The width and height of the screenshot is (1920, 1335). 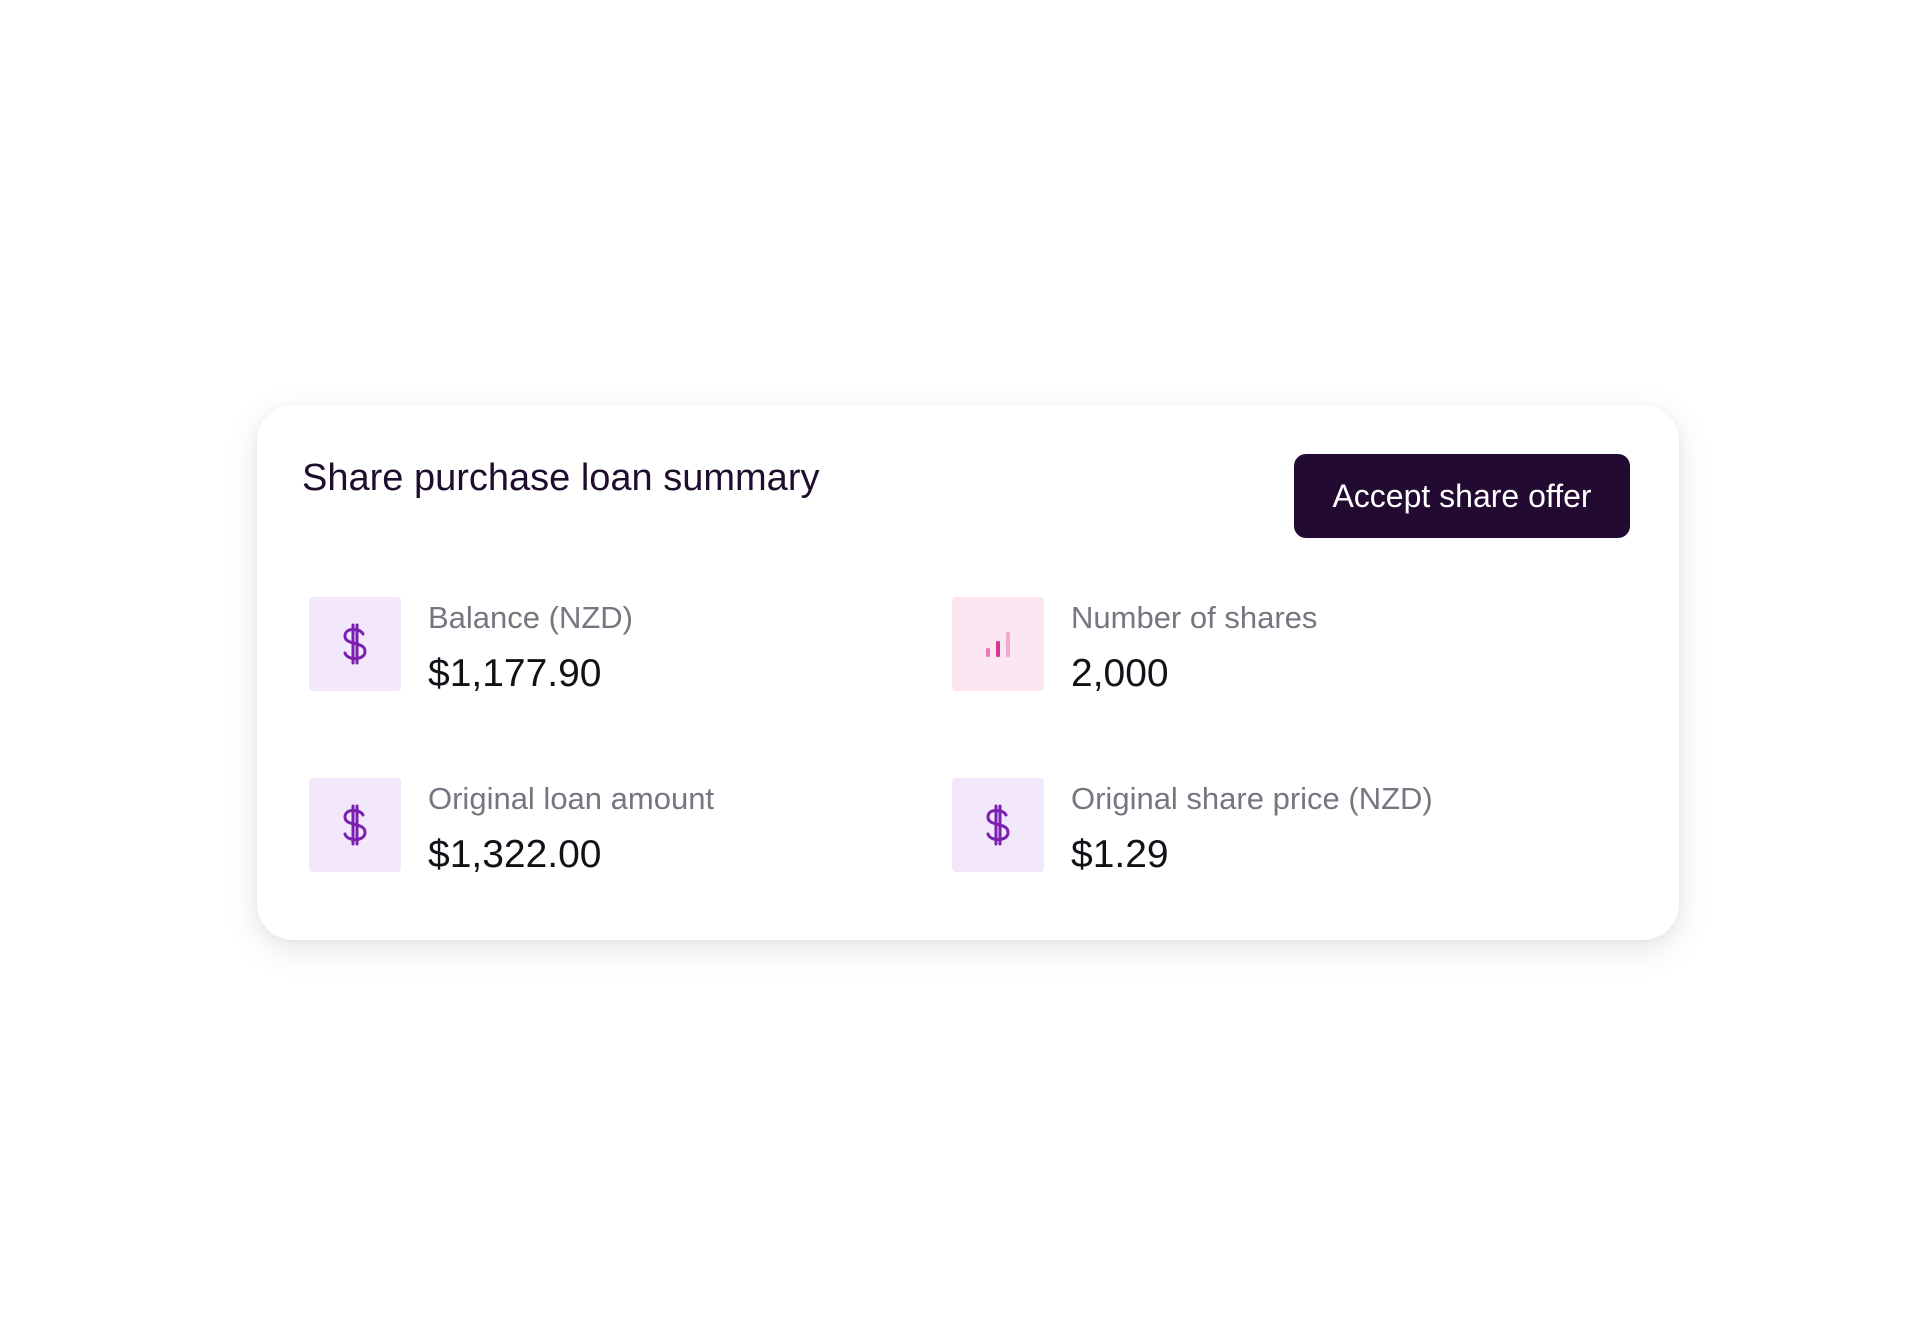 I want to click on stat-balance: Balance (NZD) $1,177.90, so click(x=589, y=647).